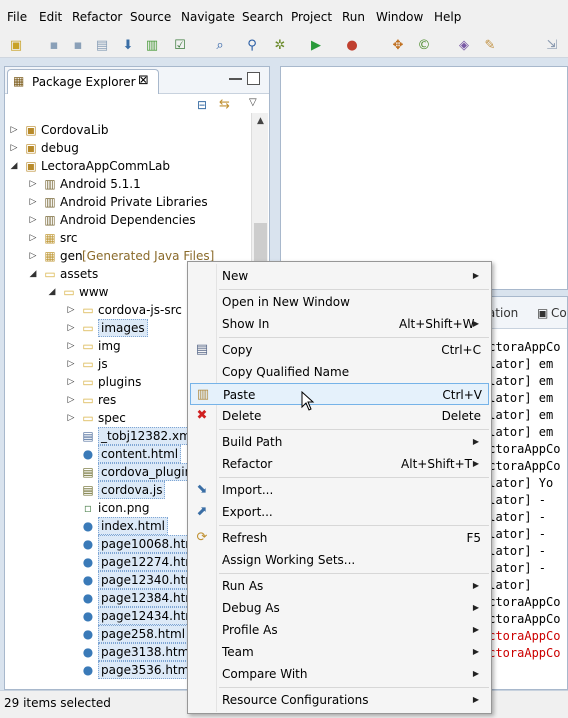 The width and height of the screenshot is (568, 718). What do you see at coordinates (424, 46) in the screenshot?
I see `new-class-icon: ©` at bounding box center [424, 46].